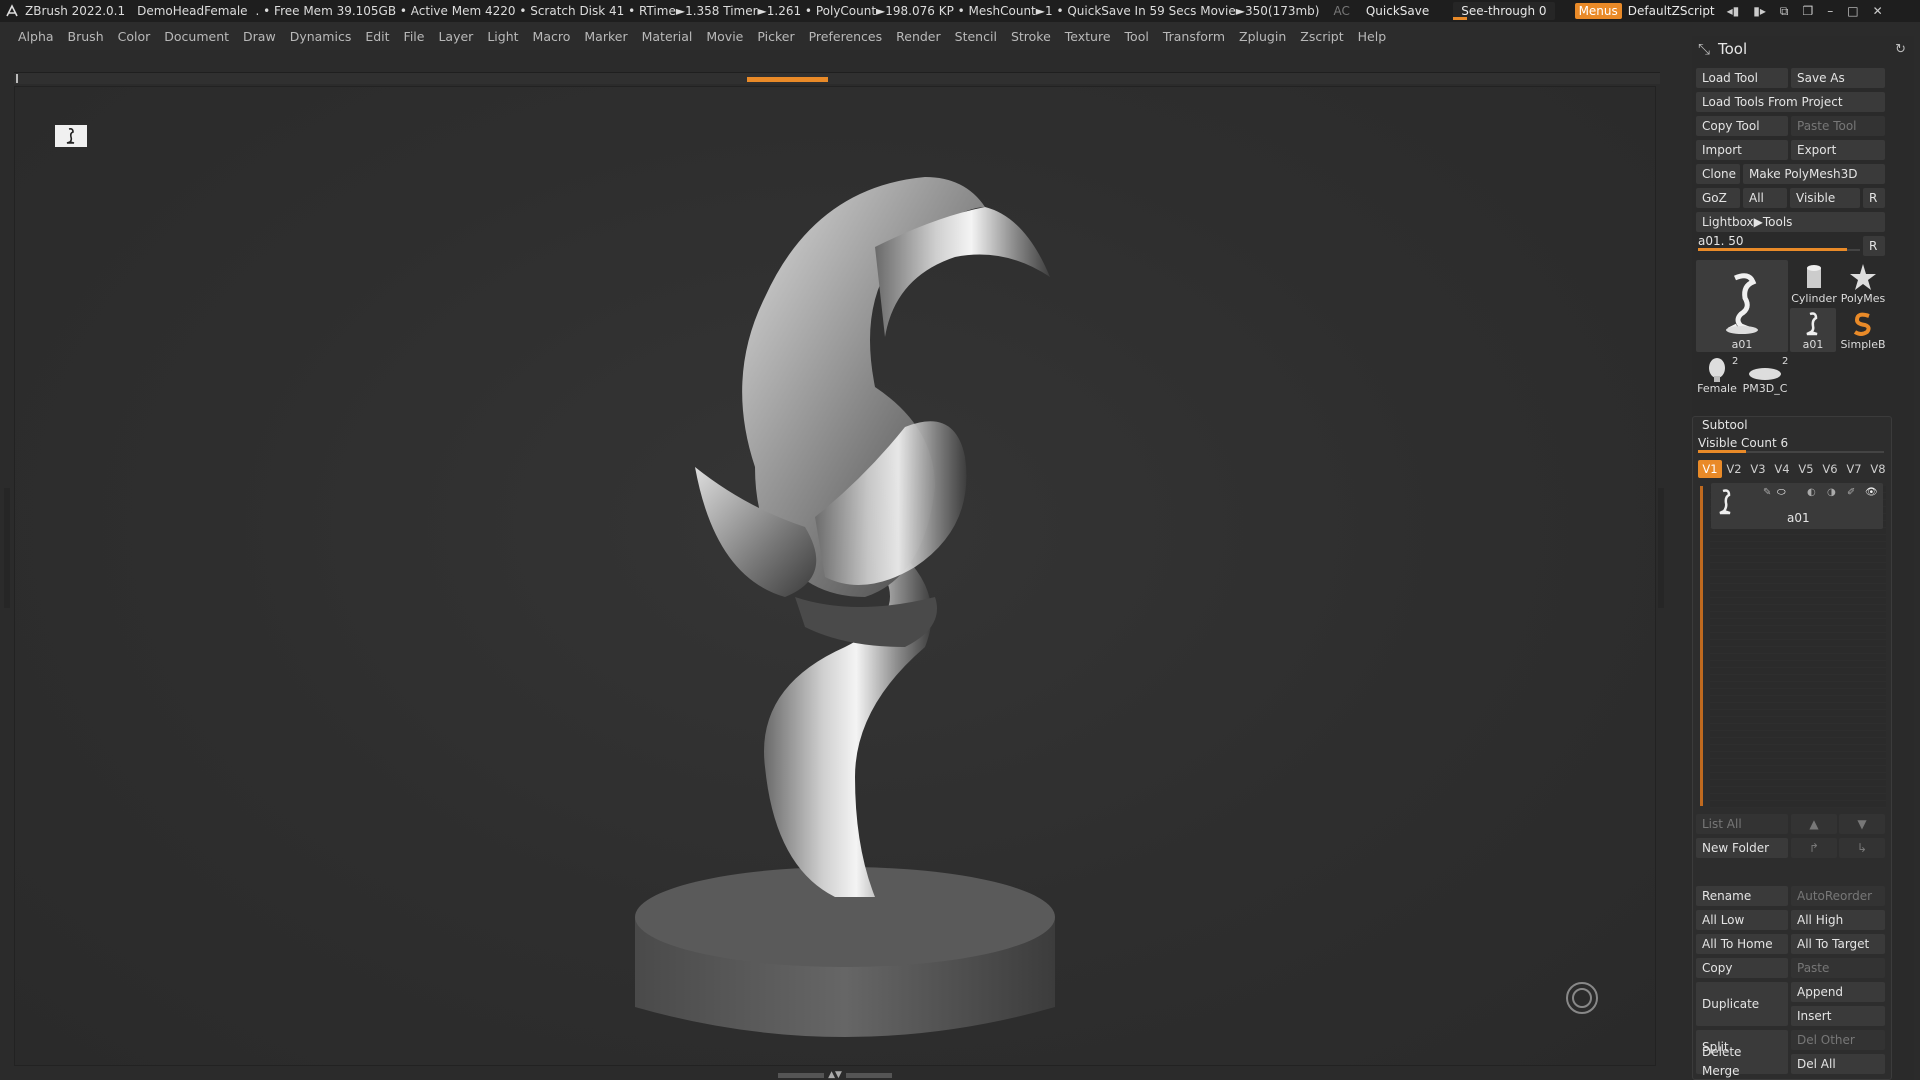 The image size is (1920, 1080). What do you see at coordinates (1878, 469) in the screenshot?
I see `vtab-v8: V8` at bounding box center [1878, 469].